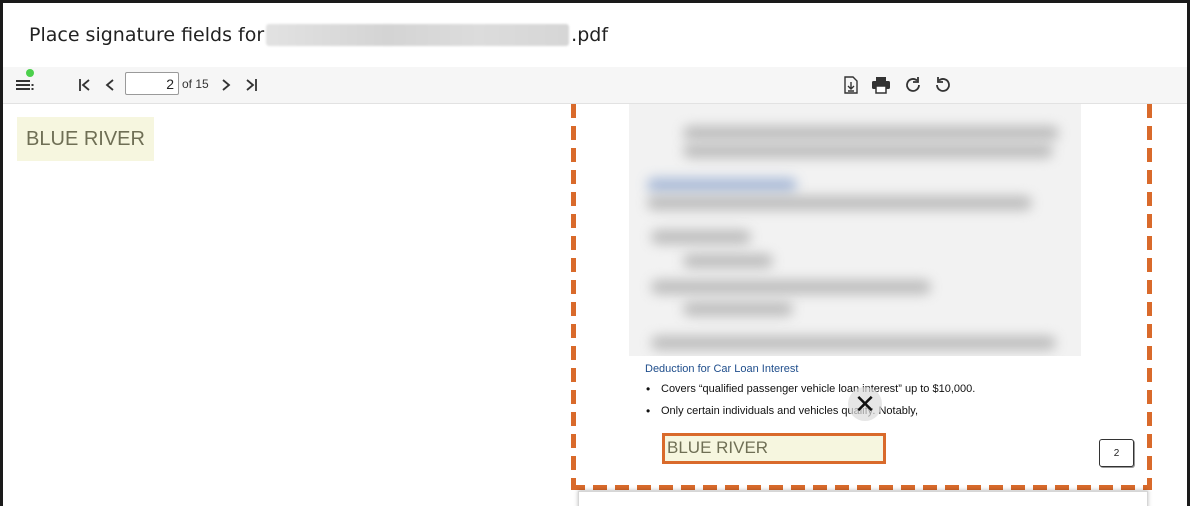 The image size is (1190, 506). I want to click on dialog-title: Place signature fields for .pdf, so click(595, 35).